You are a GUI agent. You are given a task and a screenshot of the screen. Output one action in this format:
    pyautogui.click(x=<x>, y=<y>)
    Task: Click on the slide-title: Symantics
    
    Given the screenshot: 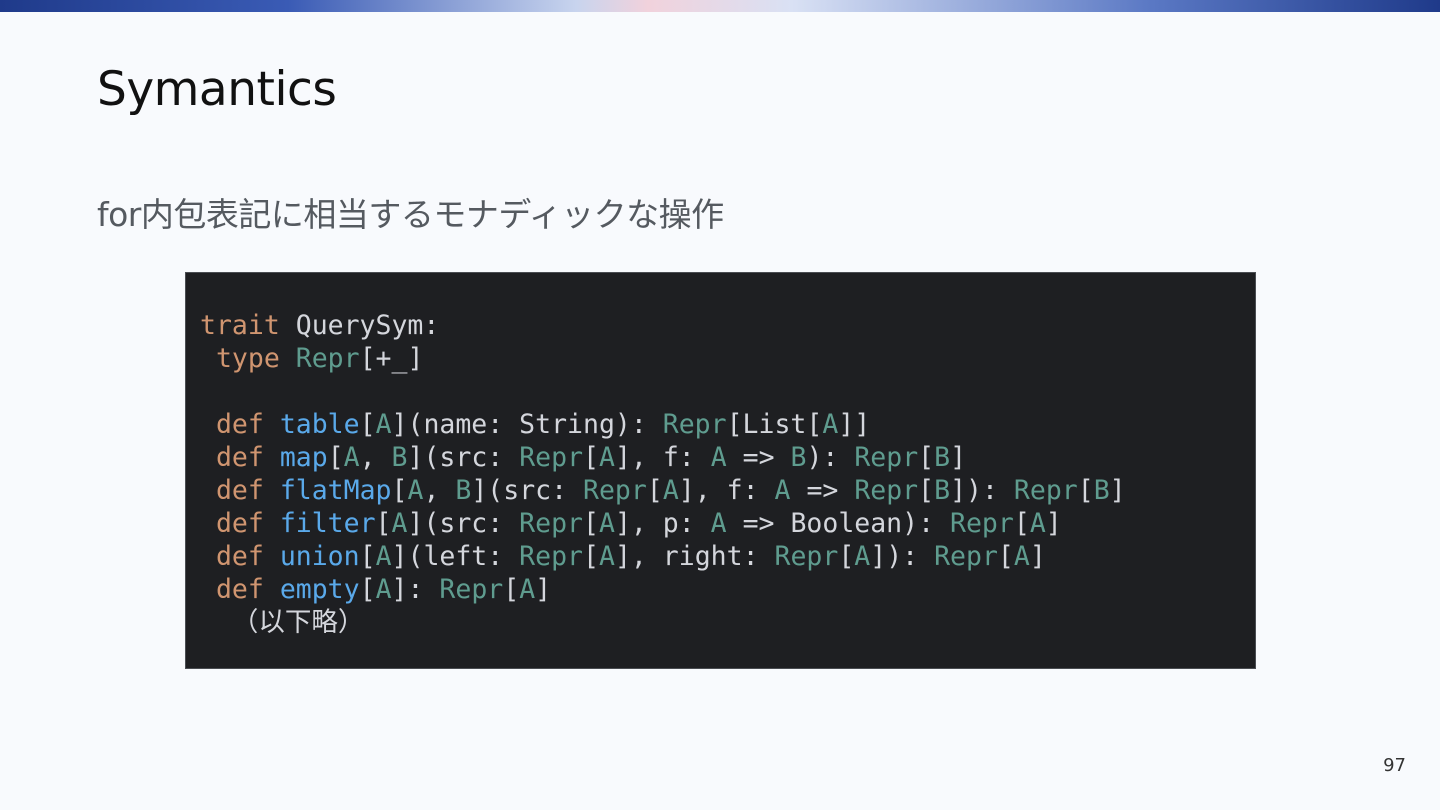 What is the action you would take?
    pyautogui.click(x=217, y=89)
    